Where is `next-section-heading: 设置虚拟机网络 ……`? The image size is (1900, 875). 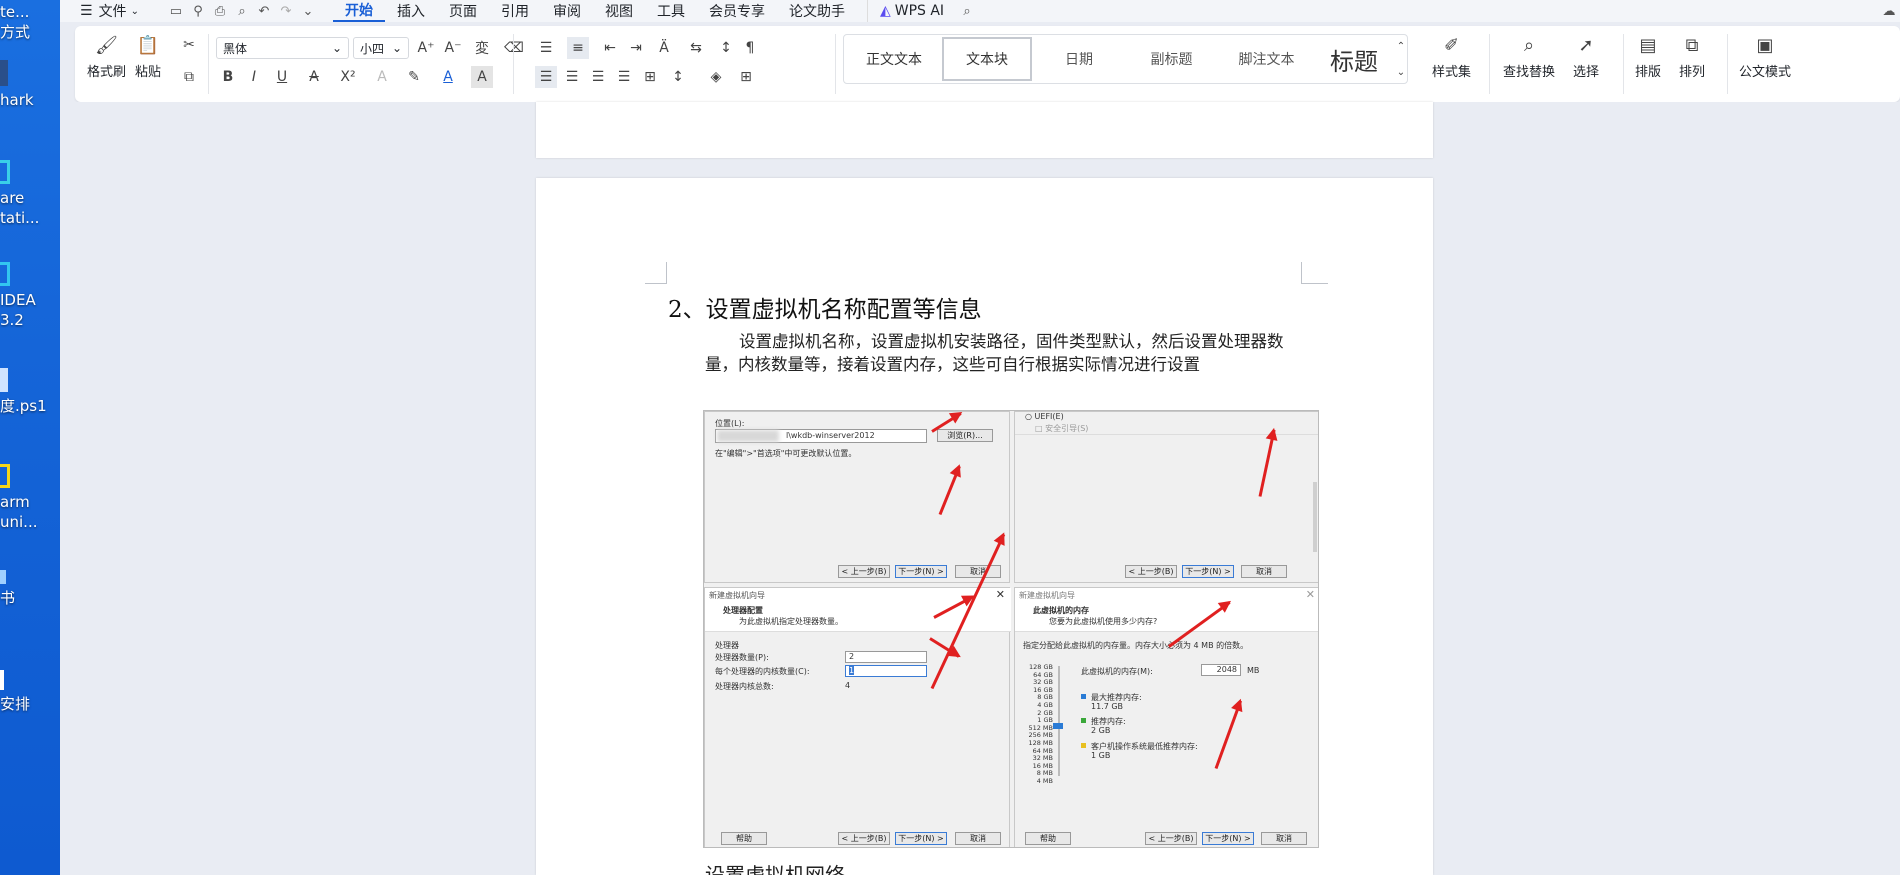 next-section-heading: 设置虚拟机网络 …… is located at coordinates (798, 868).